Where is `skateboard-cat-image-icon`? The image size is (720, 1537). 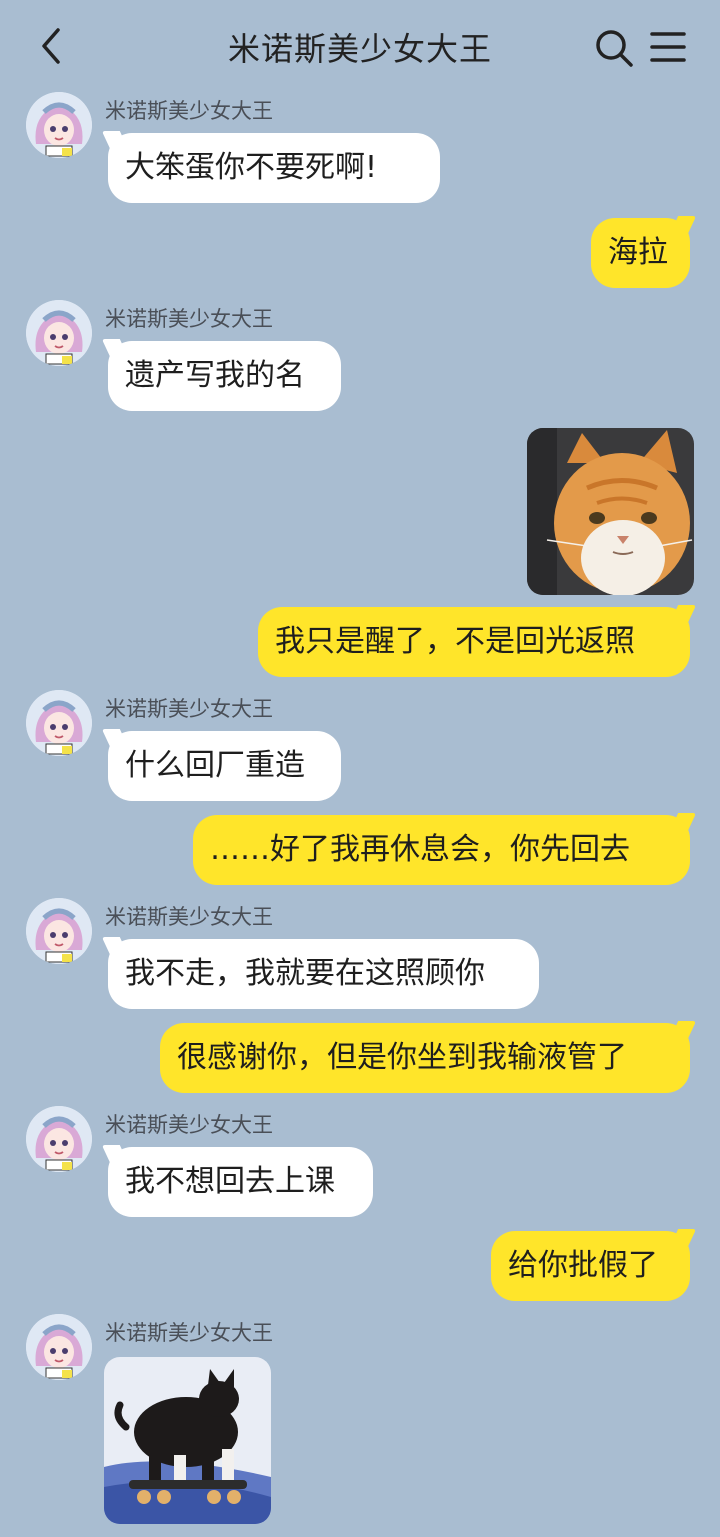 skateboard-cat-image-icon is located at coordinates (187, 1440).